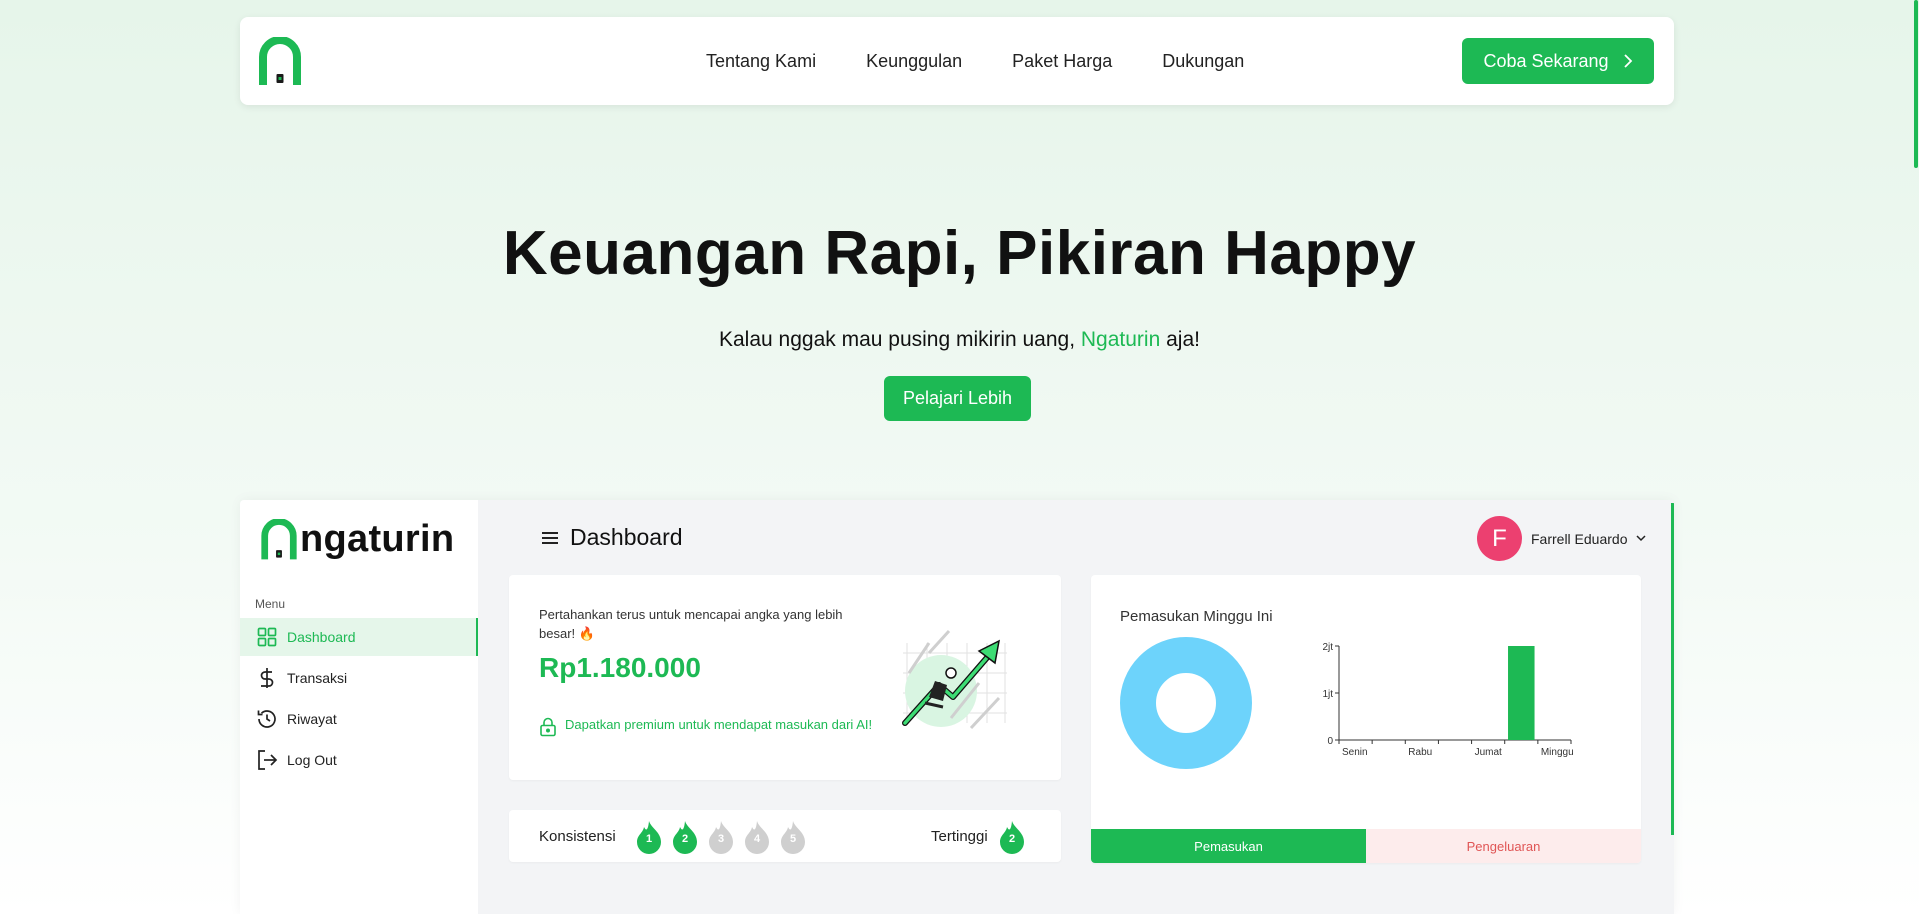 Image resolution: width=1919 pixels, height=914 pixels. Describe the element at coordinates (312, 760) in the screenshot. I see `sidebar-item-label: Log Out` at that location.